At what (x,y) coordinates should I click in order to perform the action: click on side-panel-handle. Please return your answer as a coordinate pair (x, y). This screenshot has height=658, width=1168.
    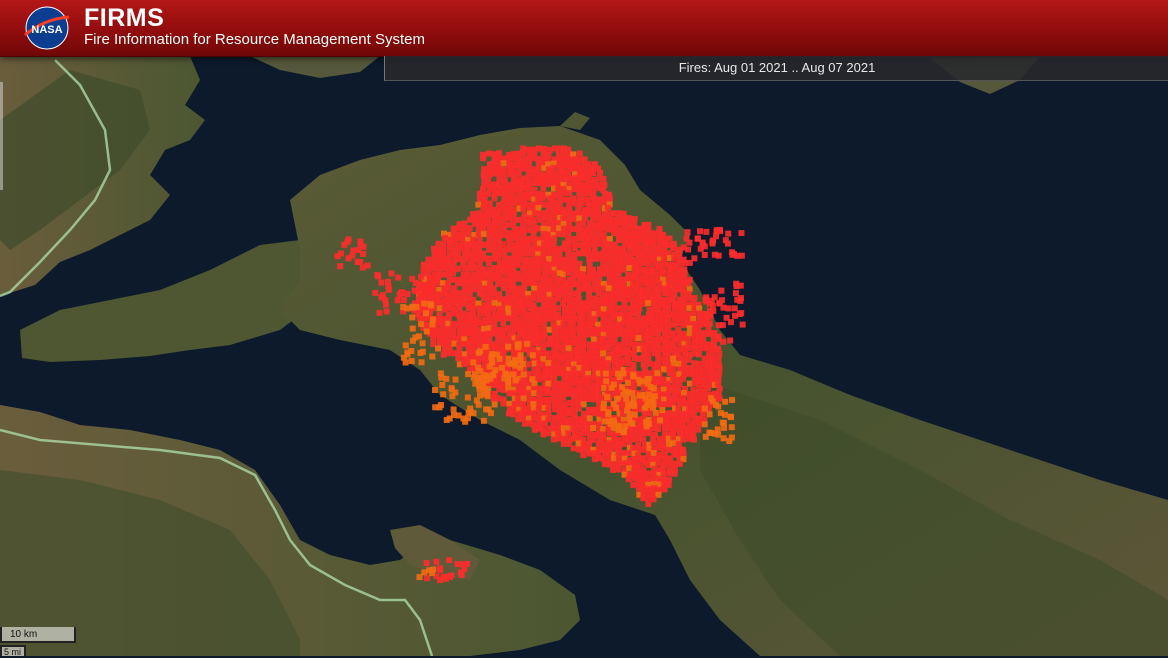
    Looking at the image, I should click on (1, 136).